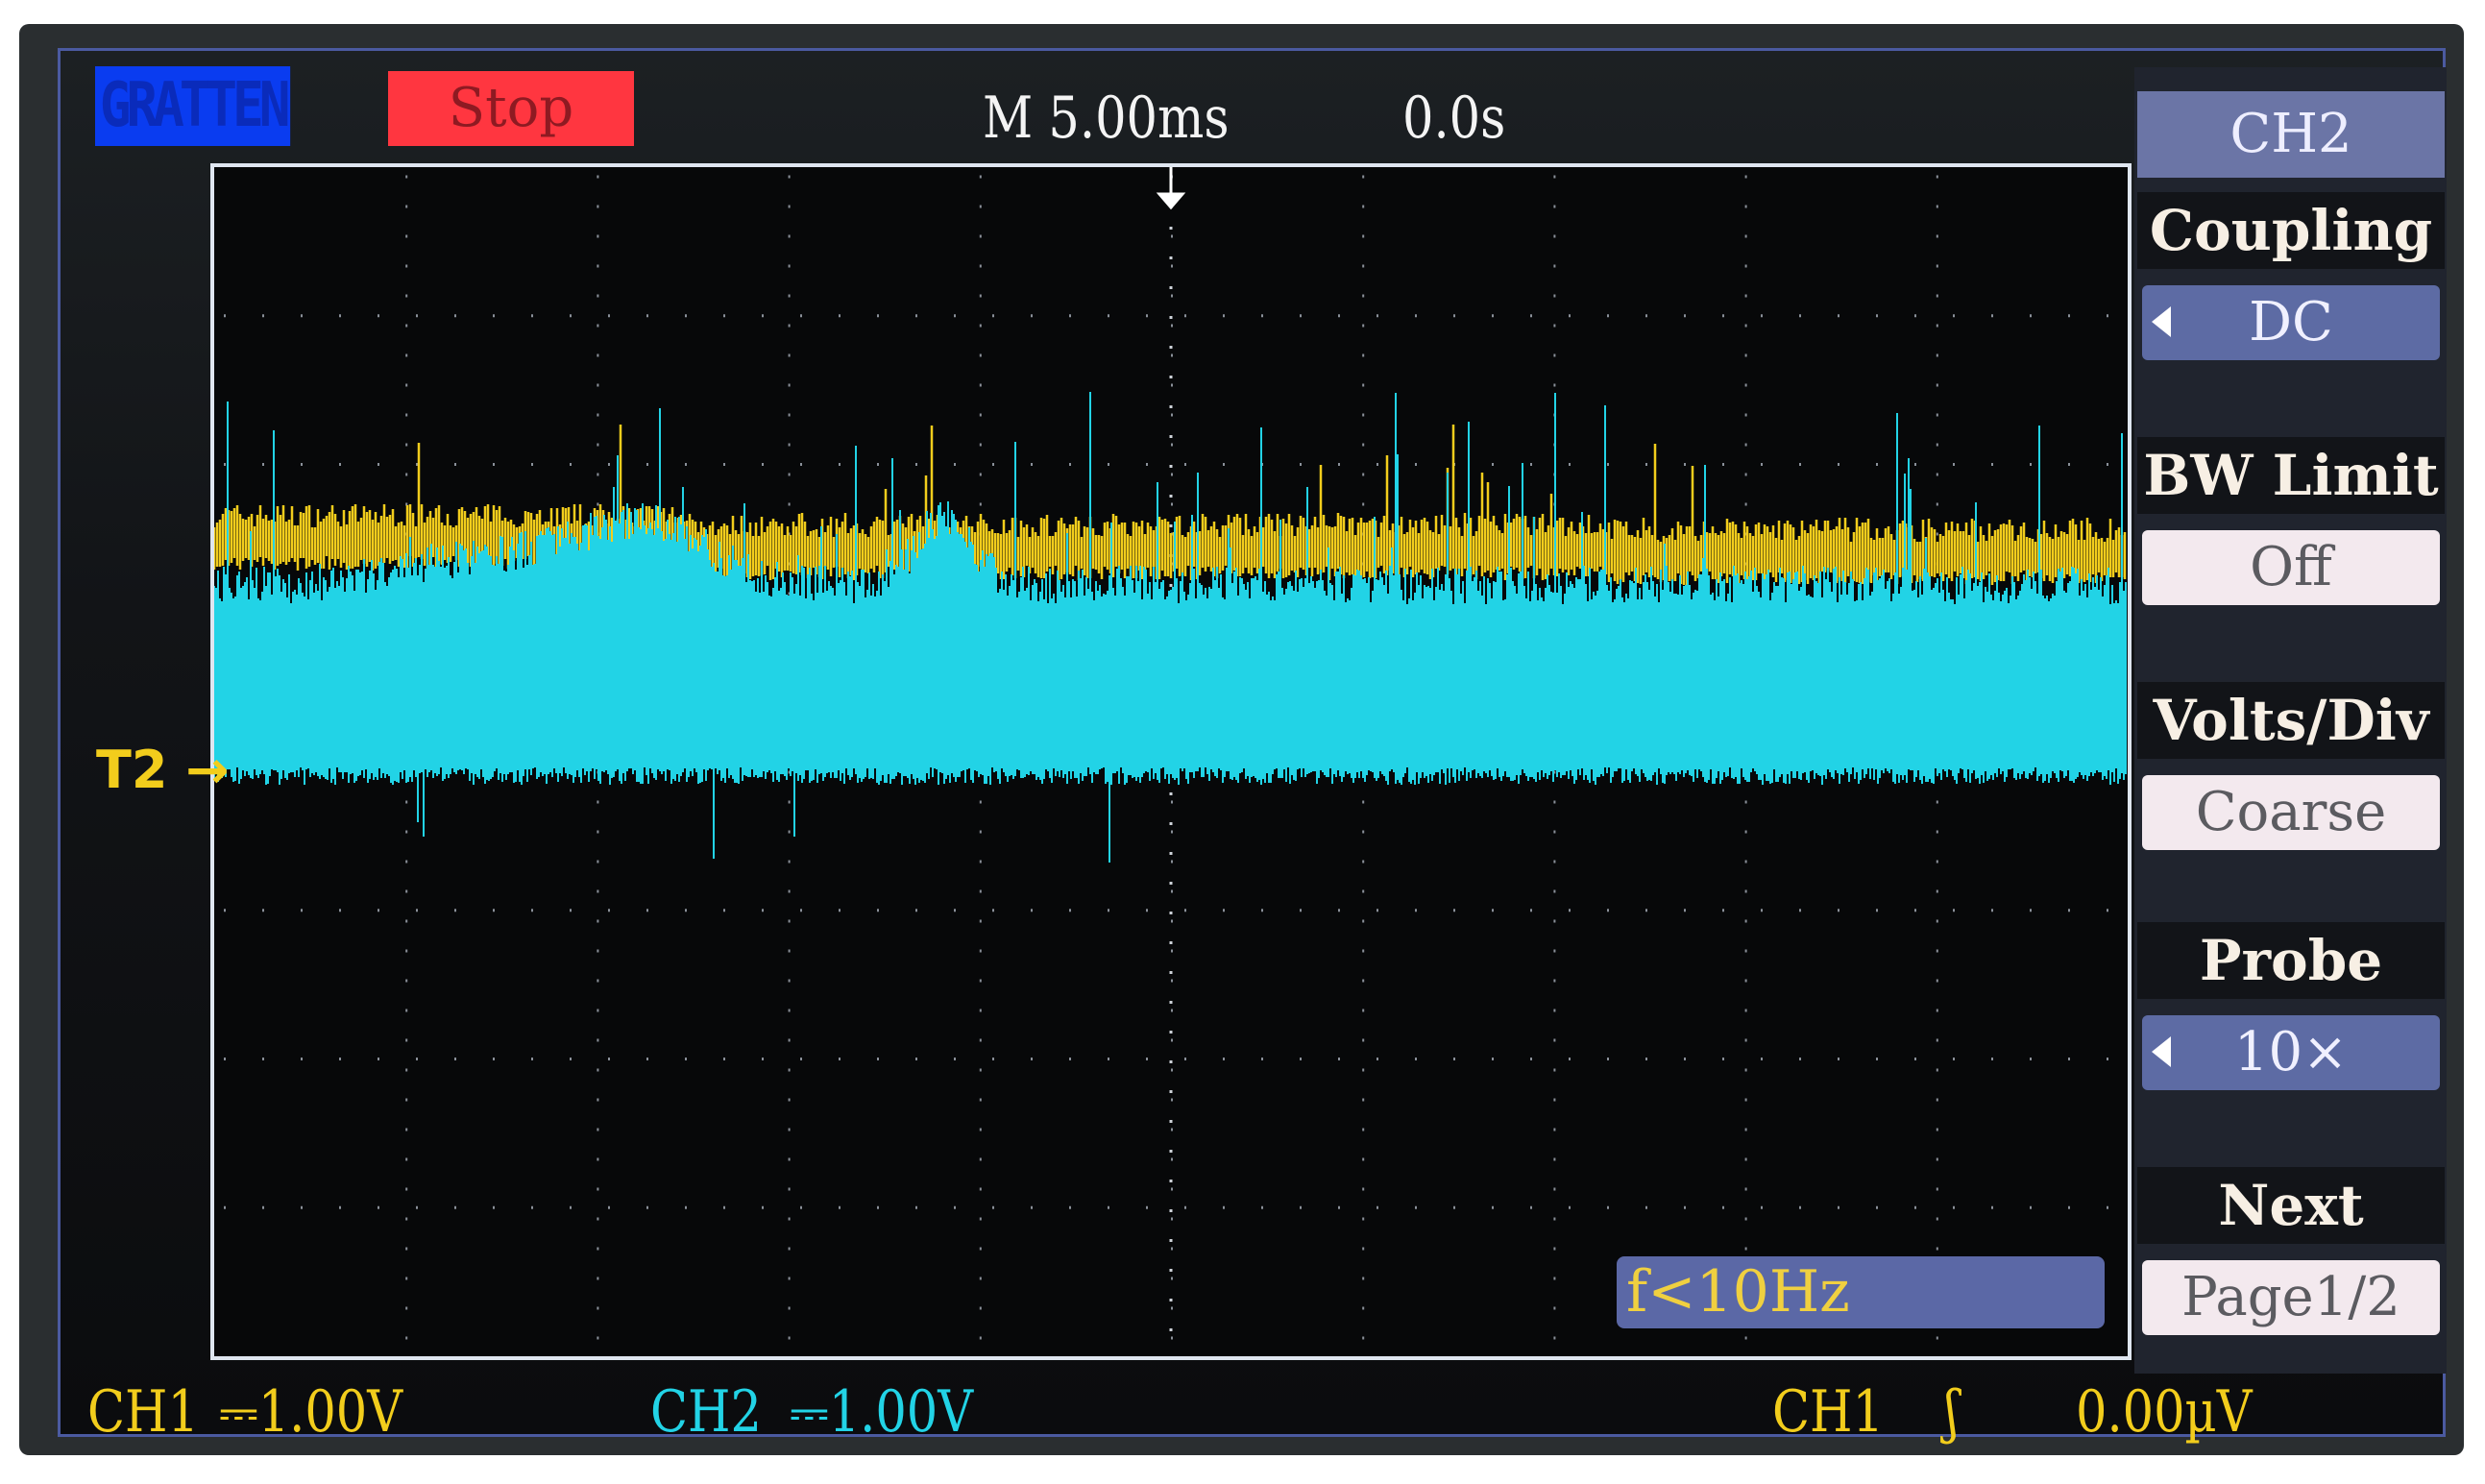 The image size is (2485, 1484). I want to click on menu-item-value: Page1/2, so click(2291, 1297).